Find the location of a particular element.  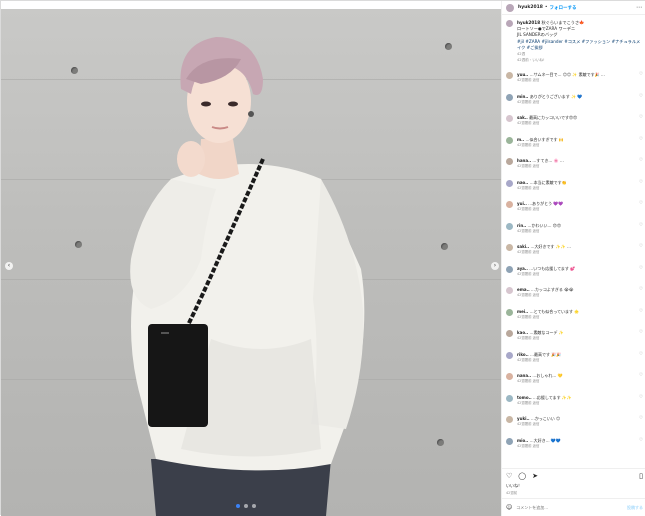

commenter-username: tomo.. is located at coordinates (524, 397).